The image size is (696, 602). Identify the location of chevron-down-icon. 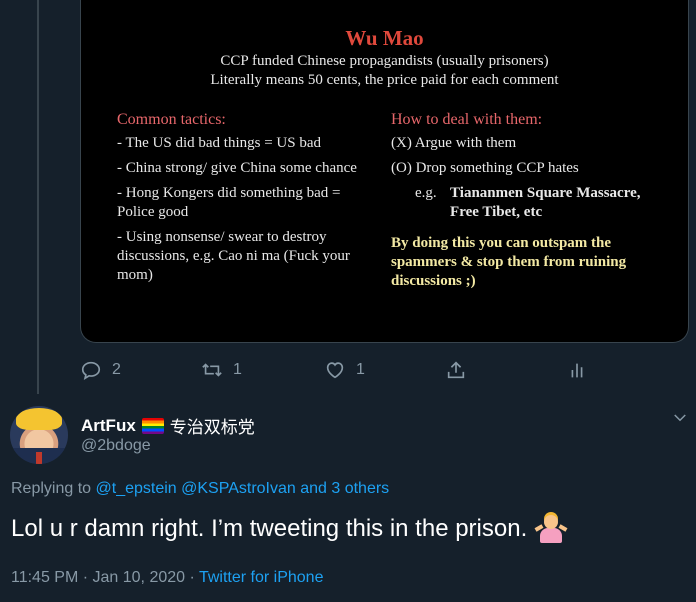
(680, 418).